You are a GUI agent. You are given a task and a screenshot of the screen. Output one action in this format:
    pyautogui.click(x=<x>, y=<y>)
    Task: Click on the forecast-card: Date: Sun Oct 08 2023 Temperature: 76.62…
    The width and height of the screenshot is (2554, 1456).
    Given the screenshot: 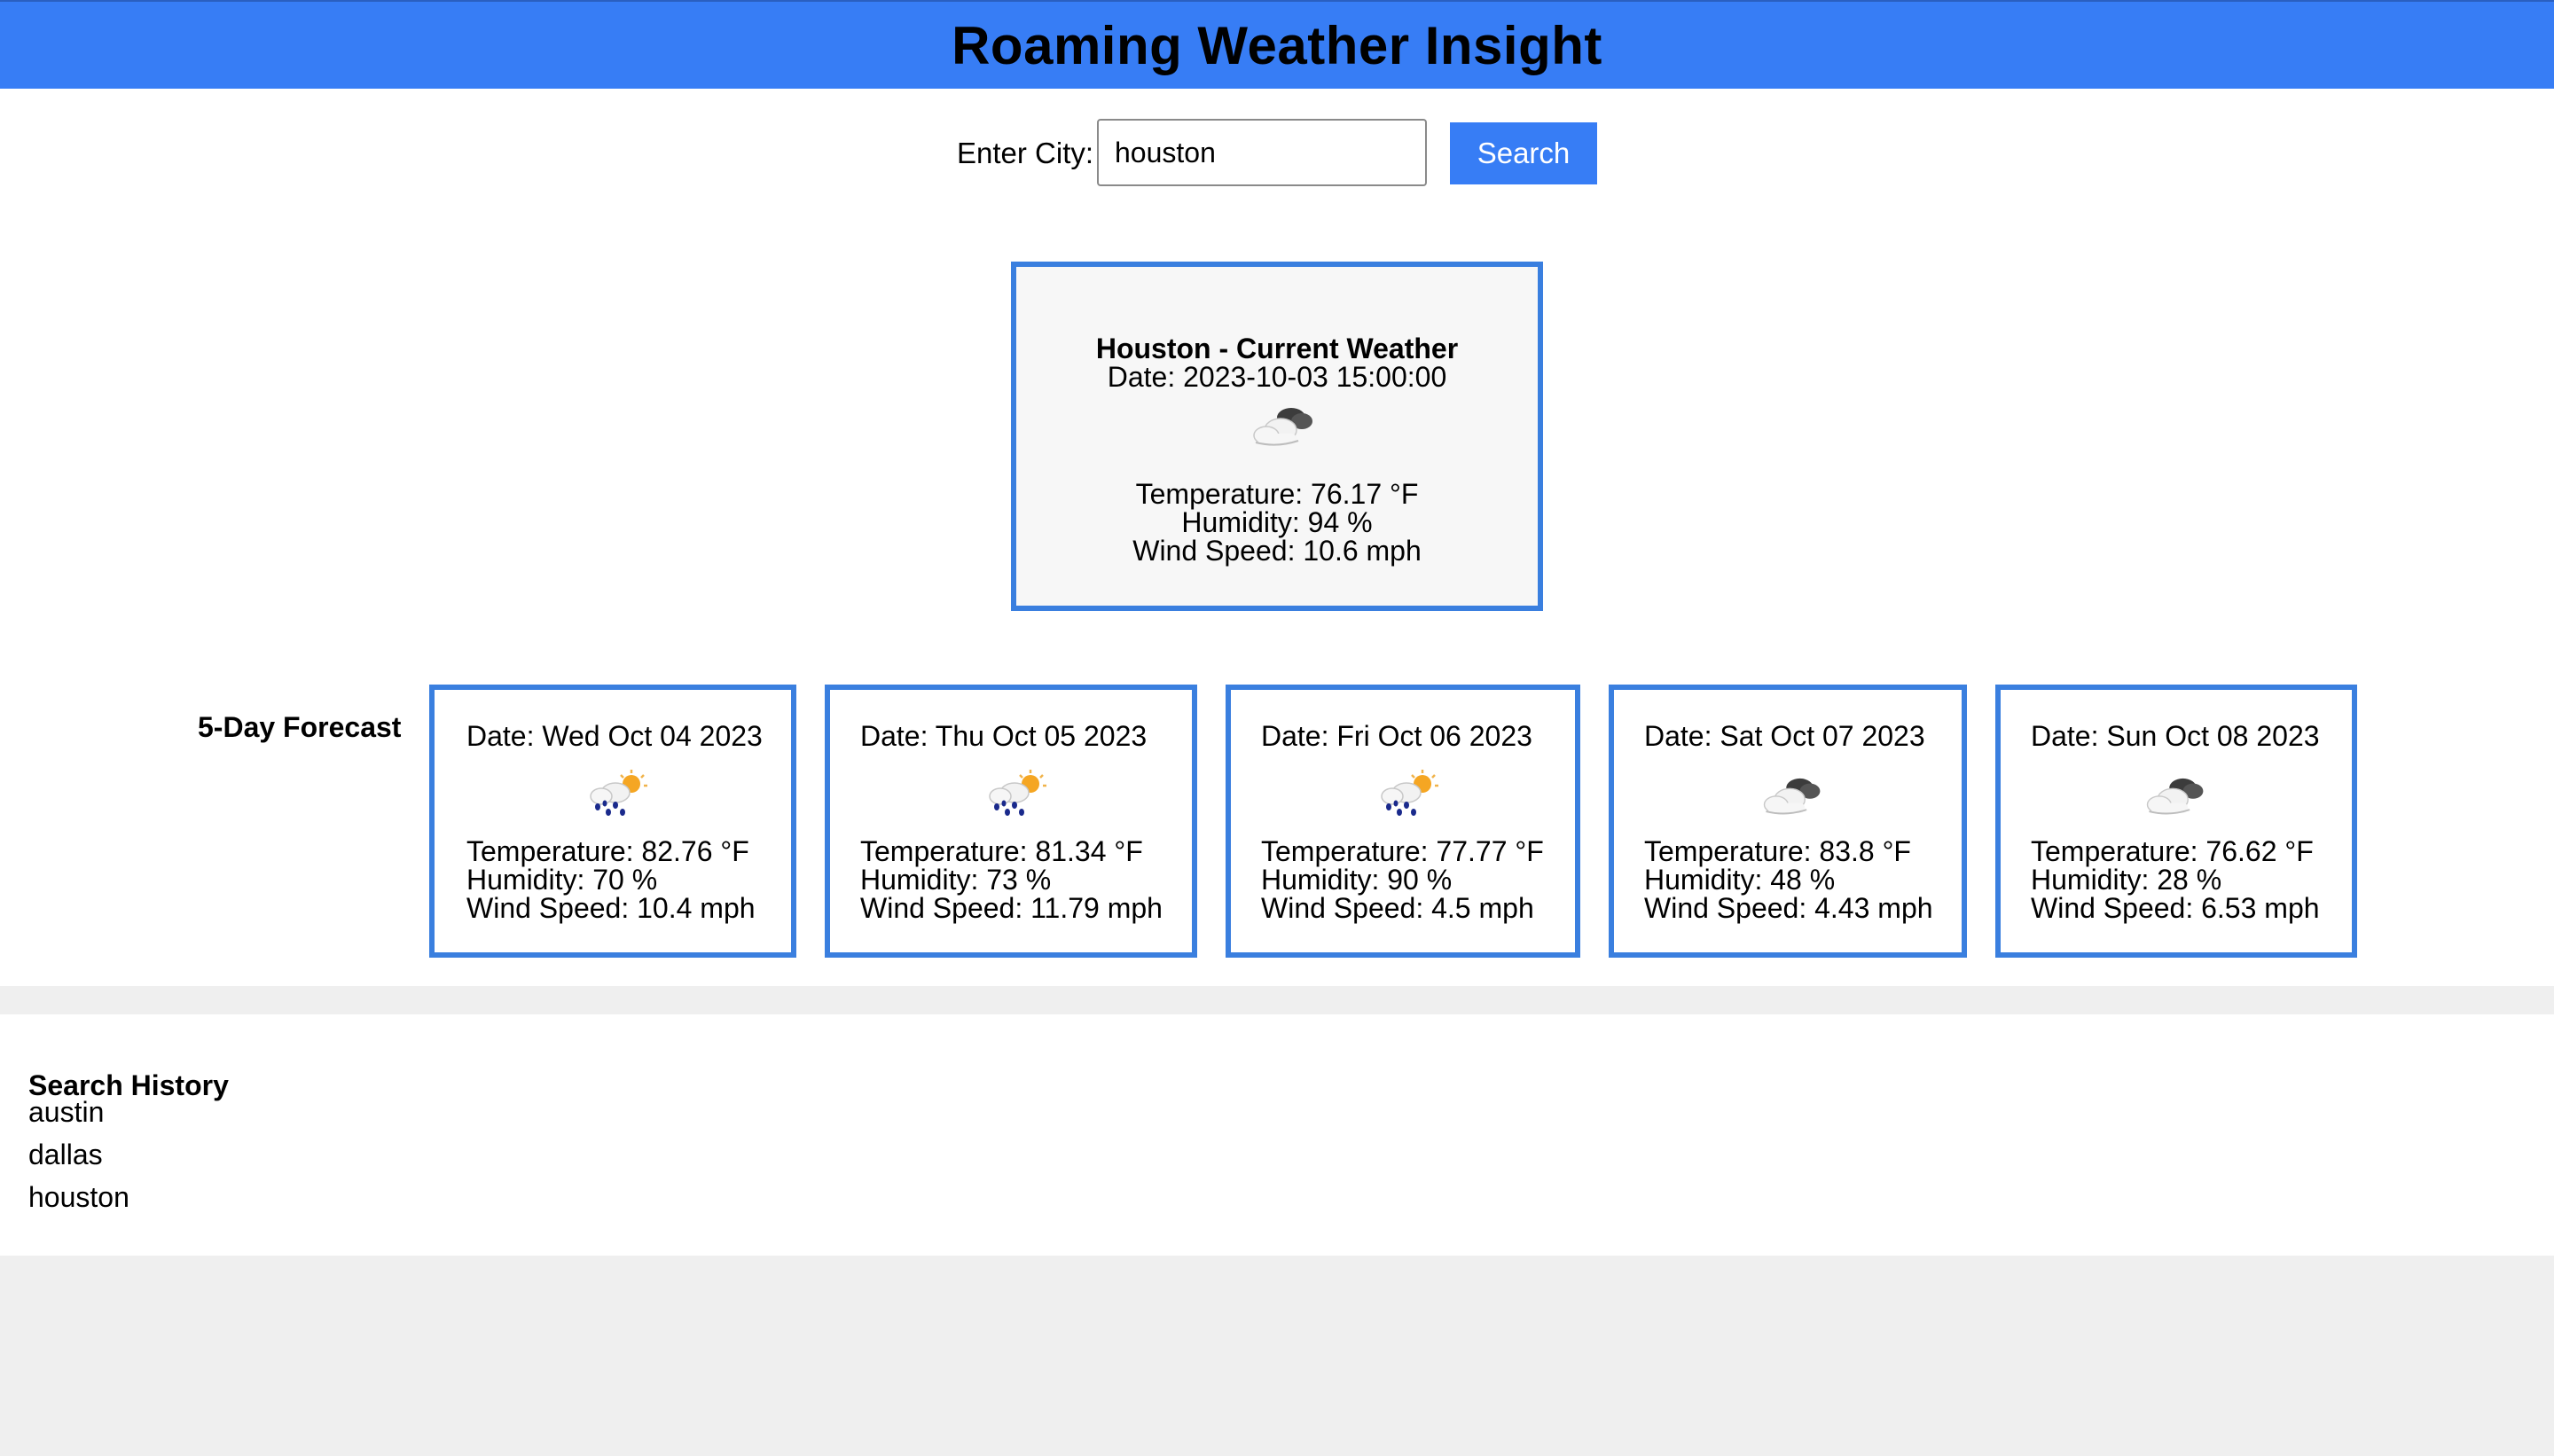 What is the action you would take?
    pyautogui.click(x=2176, y=821)
    